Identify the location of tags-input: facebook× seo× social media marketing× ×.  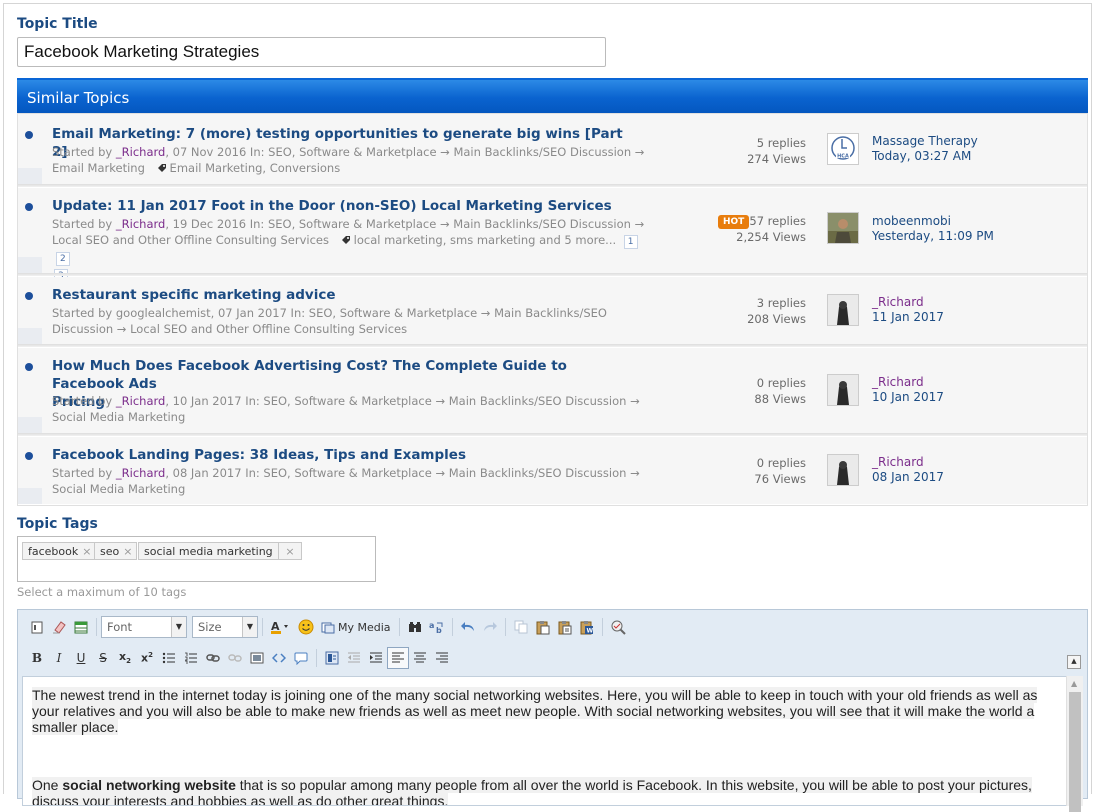
(196, 559).